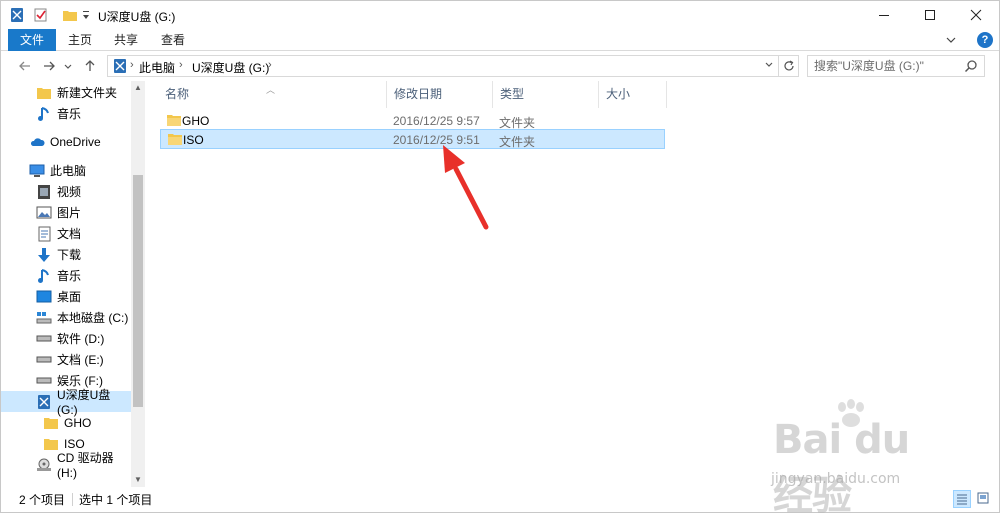  I want to click on watermark: Bai du 经验 jingyan.baidu.com, so click(861, 456).